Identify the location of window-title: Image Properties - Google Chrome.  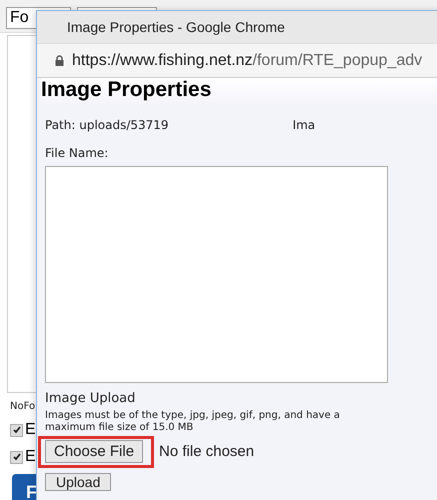
(176, 27).